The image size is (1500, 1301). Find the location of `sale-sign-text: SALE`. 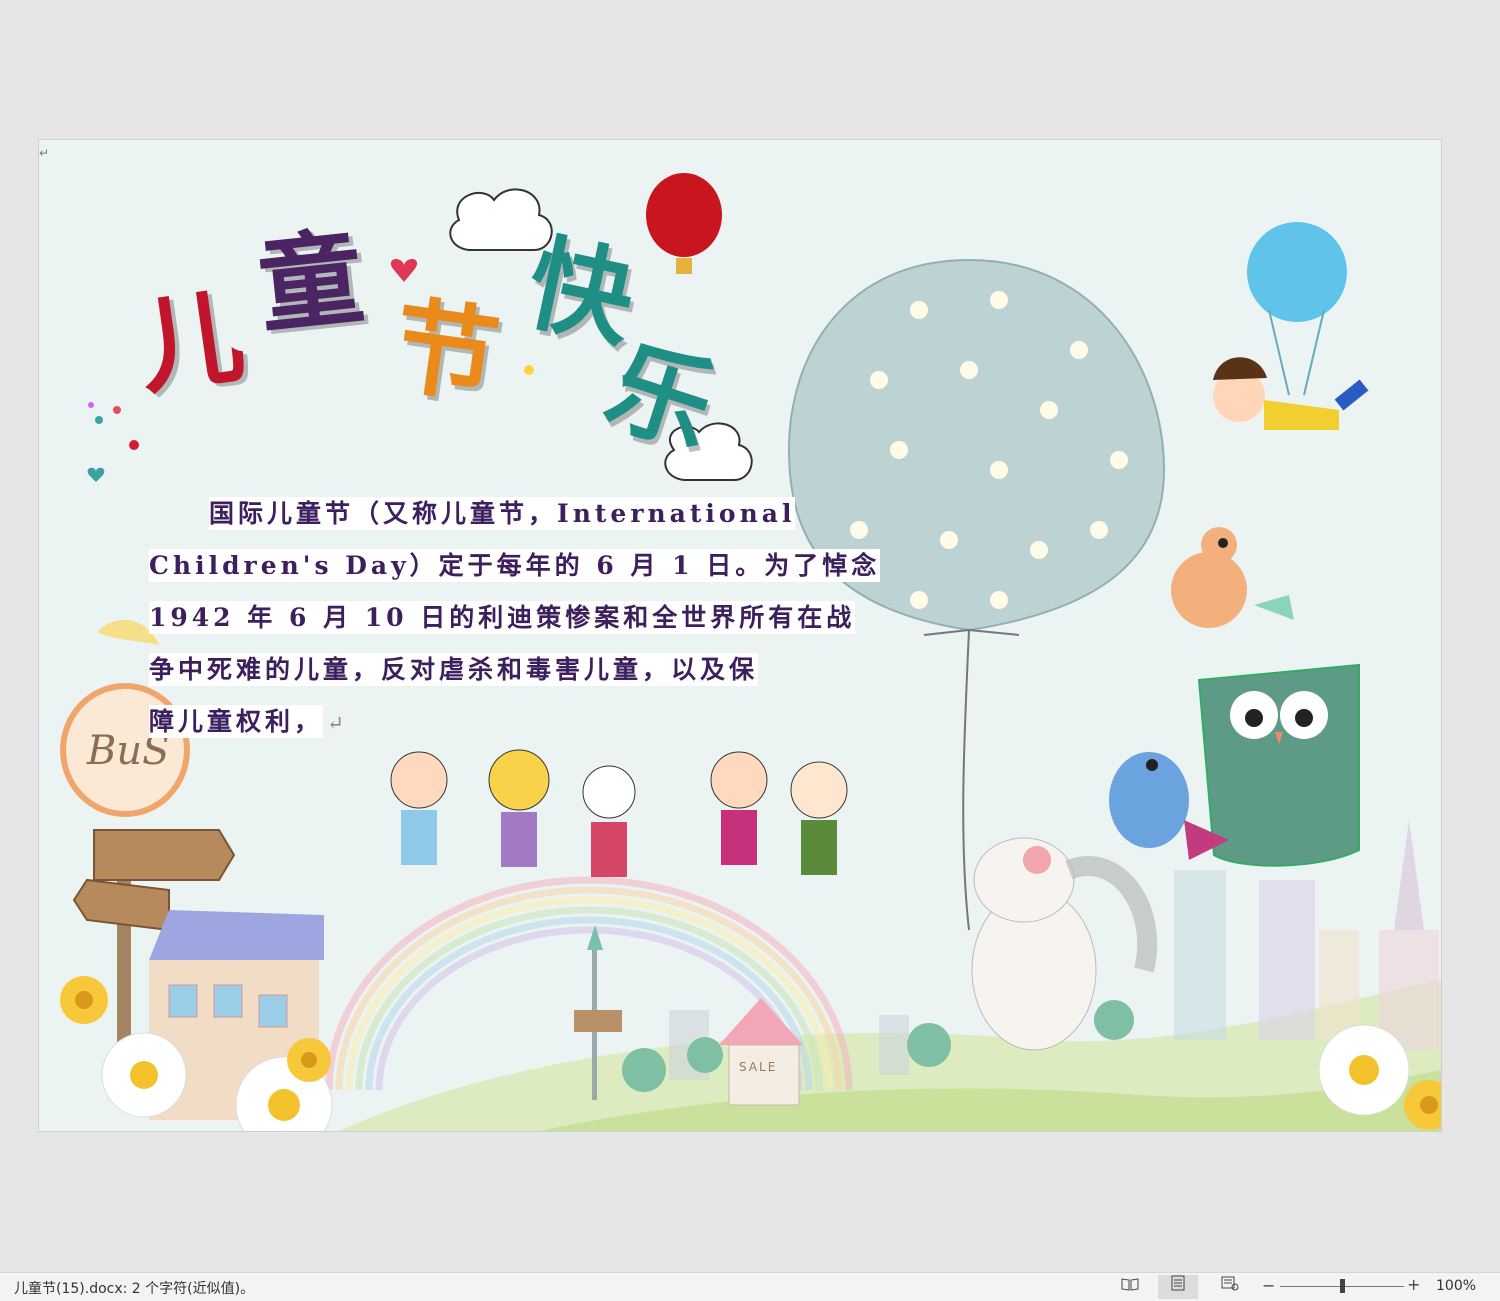

sale-sign-text: SALE is located at coordinates (758, 1067).